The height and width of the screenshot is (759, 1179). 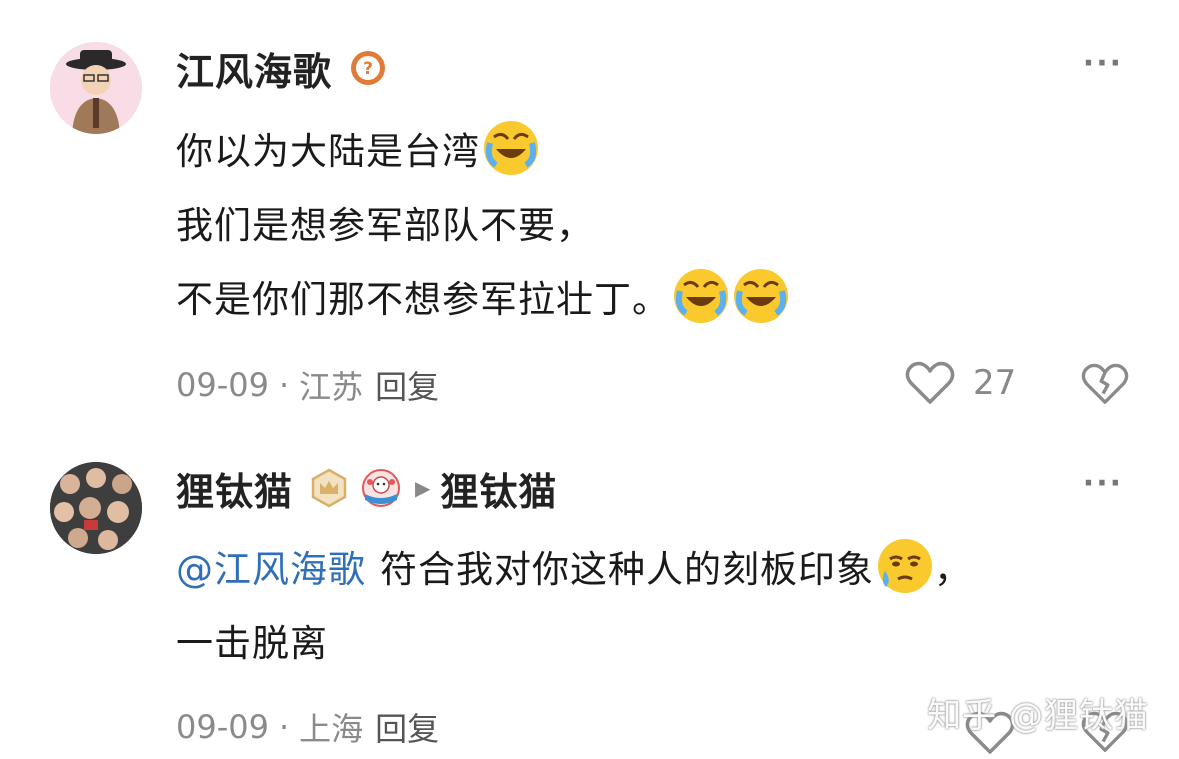 What do you see at coordinates (385, 225) in the screenshot?
I see `comment-text: 我们是想参军部队不要，` at bounding box center [385, 225].